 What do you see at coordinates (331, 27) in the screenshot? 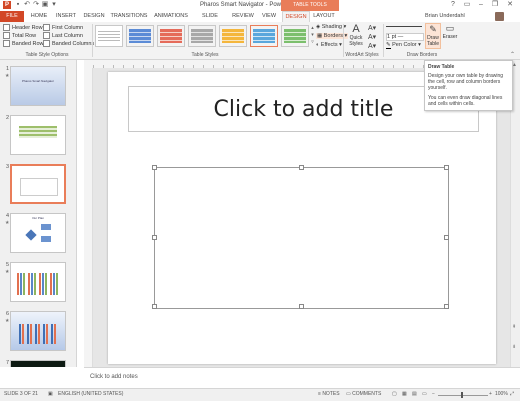
I see `shading-button: ◈ Shading ▾` at bounding box center [331, 27].